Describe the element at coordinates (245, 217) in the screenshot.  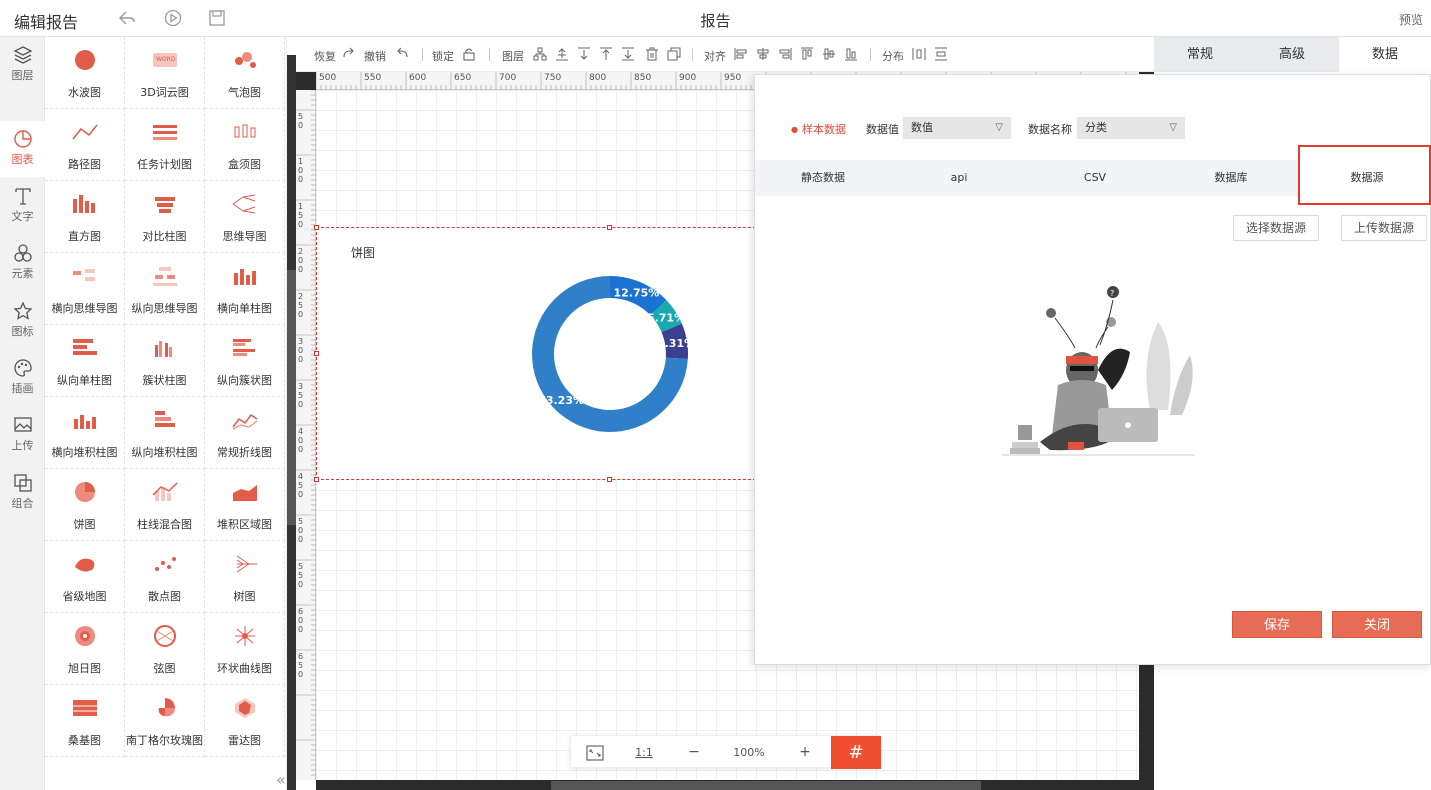
I see `palette-item: 思维导图` at that location.